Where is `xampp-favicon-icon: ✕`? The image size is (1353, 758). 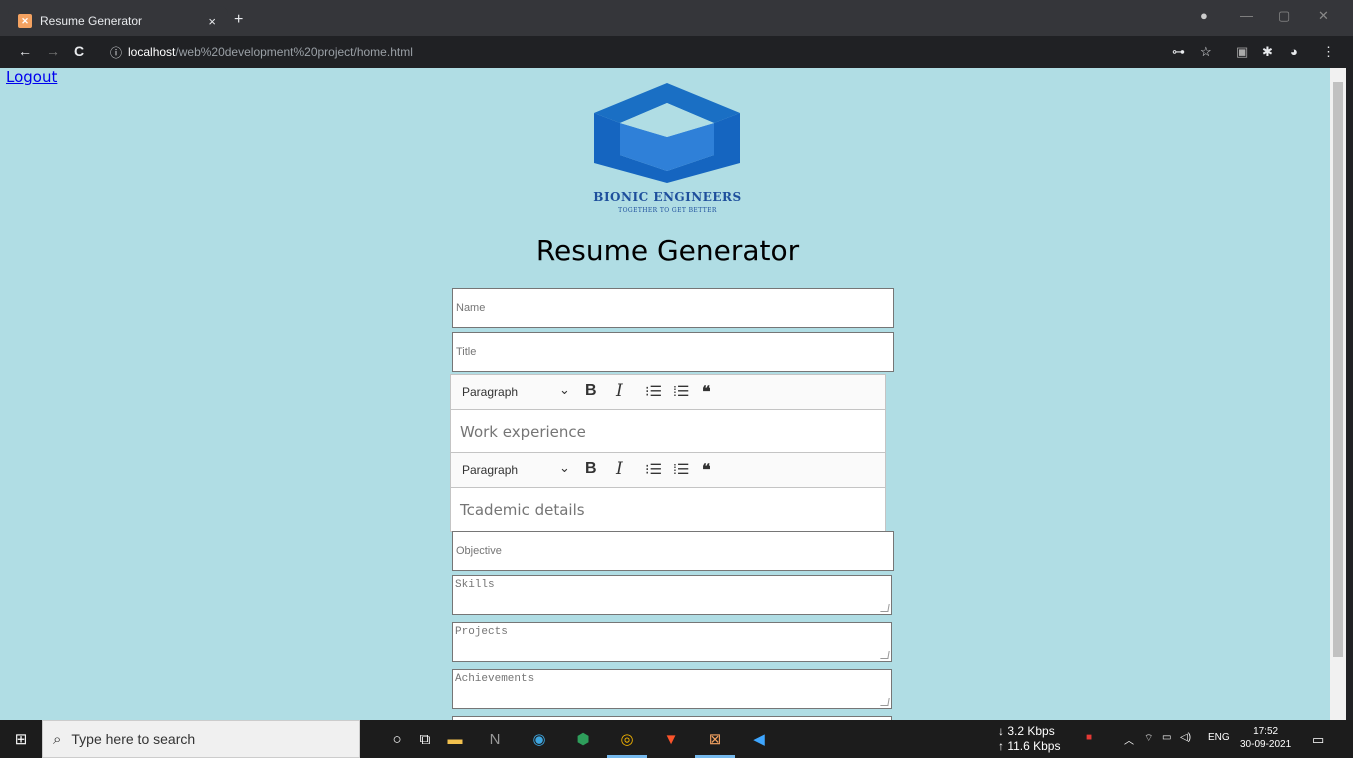 xampp-favicon-icon: ✕ is located at coordinates (25, 21).